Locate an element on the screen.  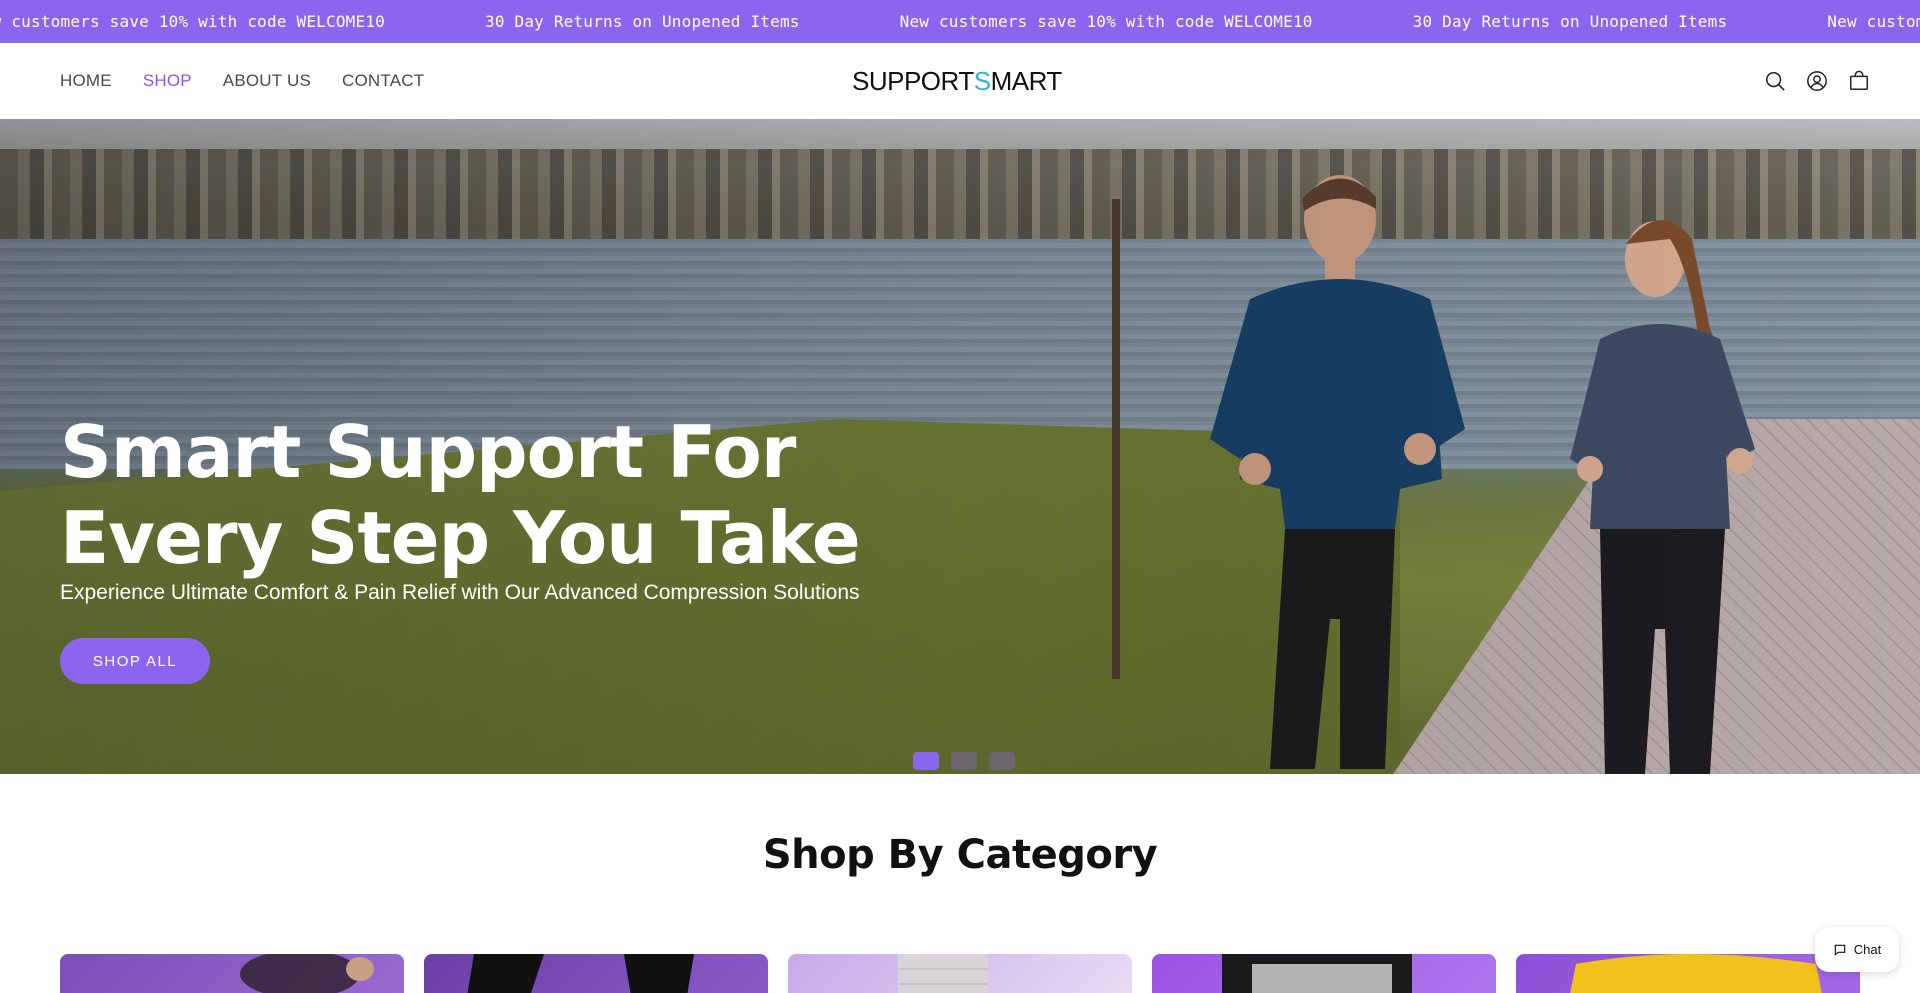
account-icon is located at coordinates (1817, 81).